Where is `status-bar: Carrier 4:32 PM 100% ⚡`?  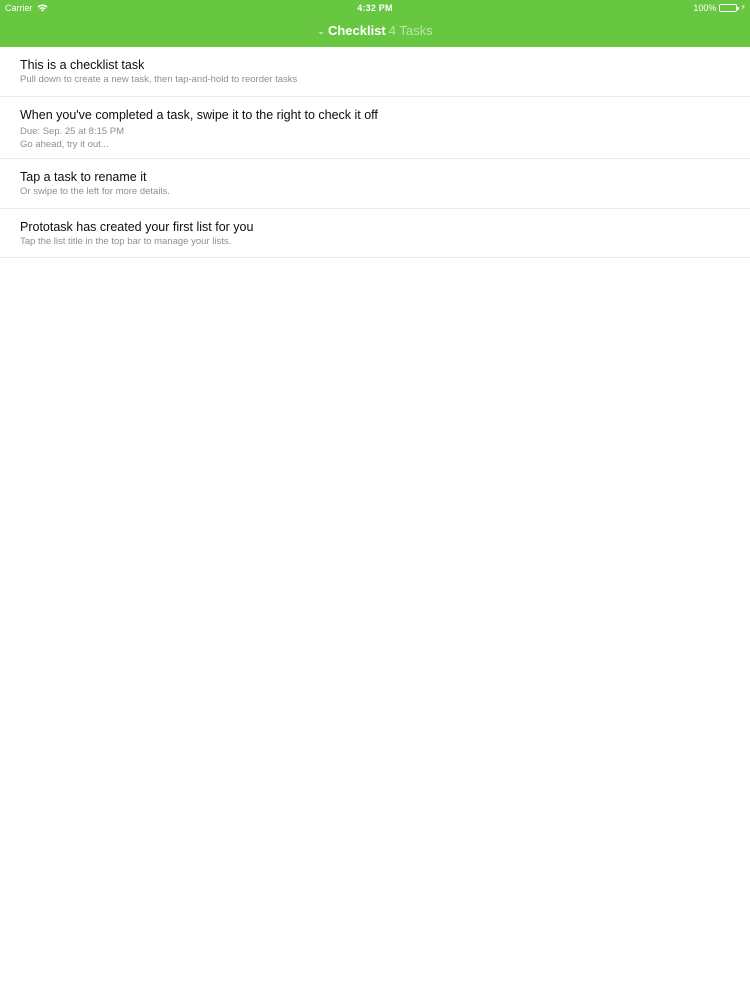
status-bar: Carrier 4:32 PM 100% ⚡ is located at coordinates (375, 8).